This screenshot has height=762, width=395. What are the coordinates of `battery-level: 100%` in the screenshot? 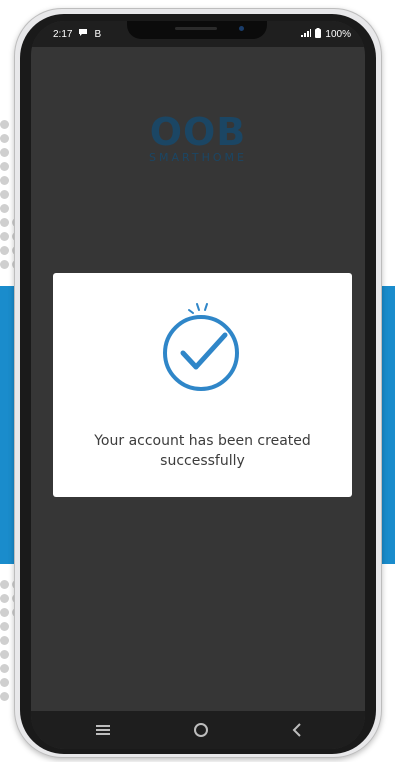 It's located at (338, 34).